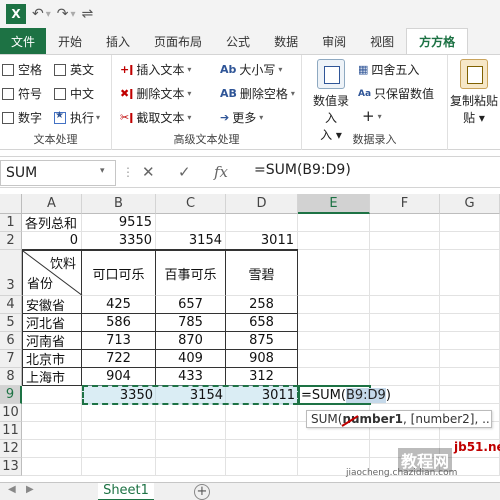 The height and width of the screenshot is (500, 500). I want to click on cancel-icon: ✕, so click(148, 172).